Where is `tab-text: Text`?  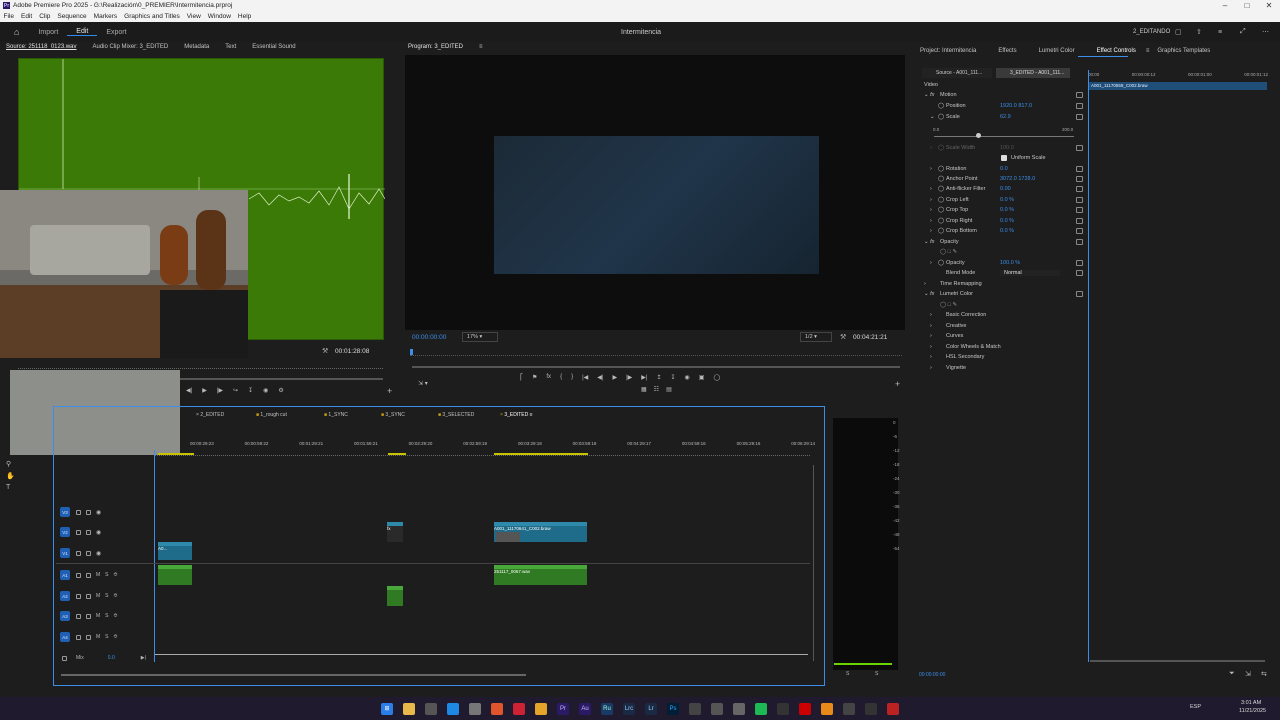
tab-text: Text is located at coordinates (230, 47).